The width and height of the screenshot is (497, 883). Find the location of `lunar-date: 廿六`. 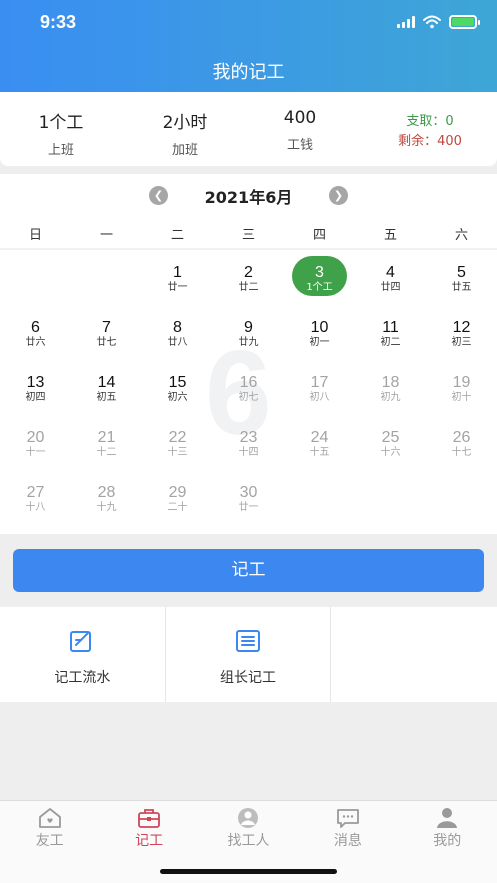

lunar-date: 廿六 is located at coordinates (35, 342).